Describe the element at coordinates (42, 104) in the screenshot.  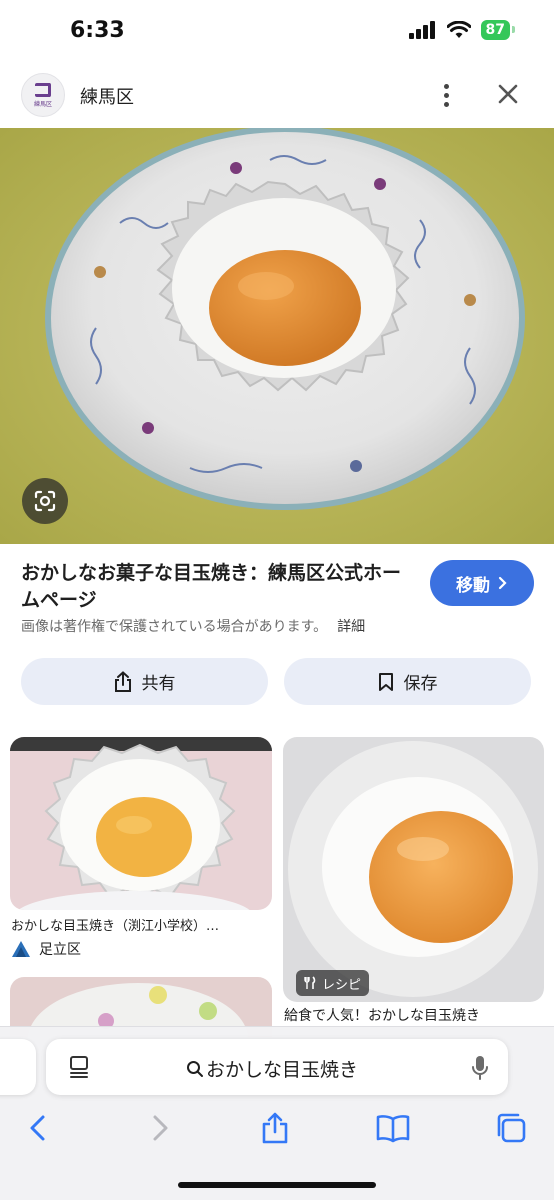
I see `site-logo-text: 練馬区` at that location.